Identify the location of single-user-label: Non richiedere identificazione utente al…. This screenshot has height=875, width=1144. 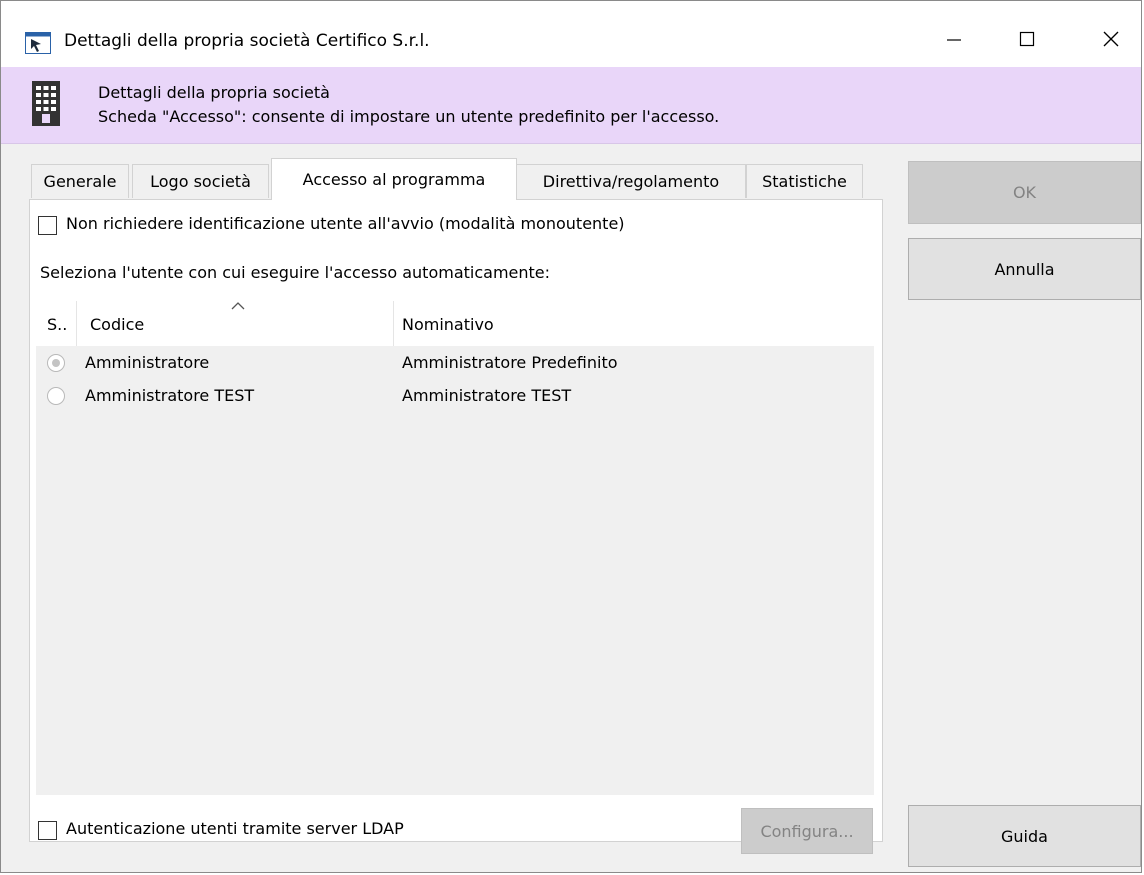
(345, 223).